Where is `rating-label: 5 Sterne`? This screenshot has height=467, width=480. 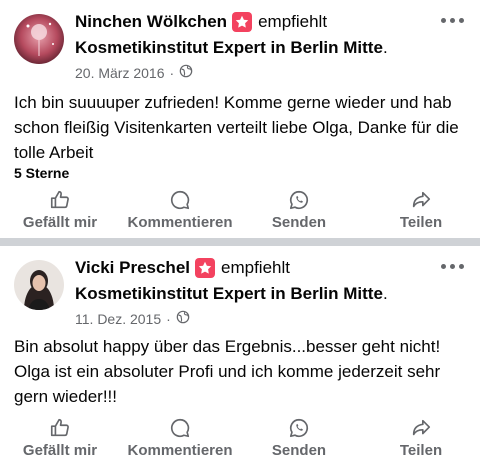 rating-label: 5 Sterne is located at coordinates (42, 173).